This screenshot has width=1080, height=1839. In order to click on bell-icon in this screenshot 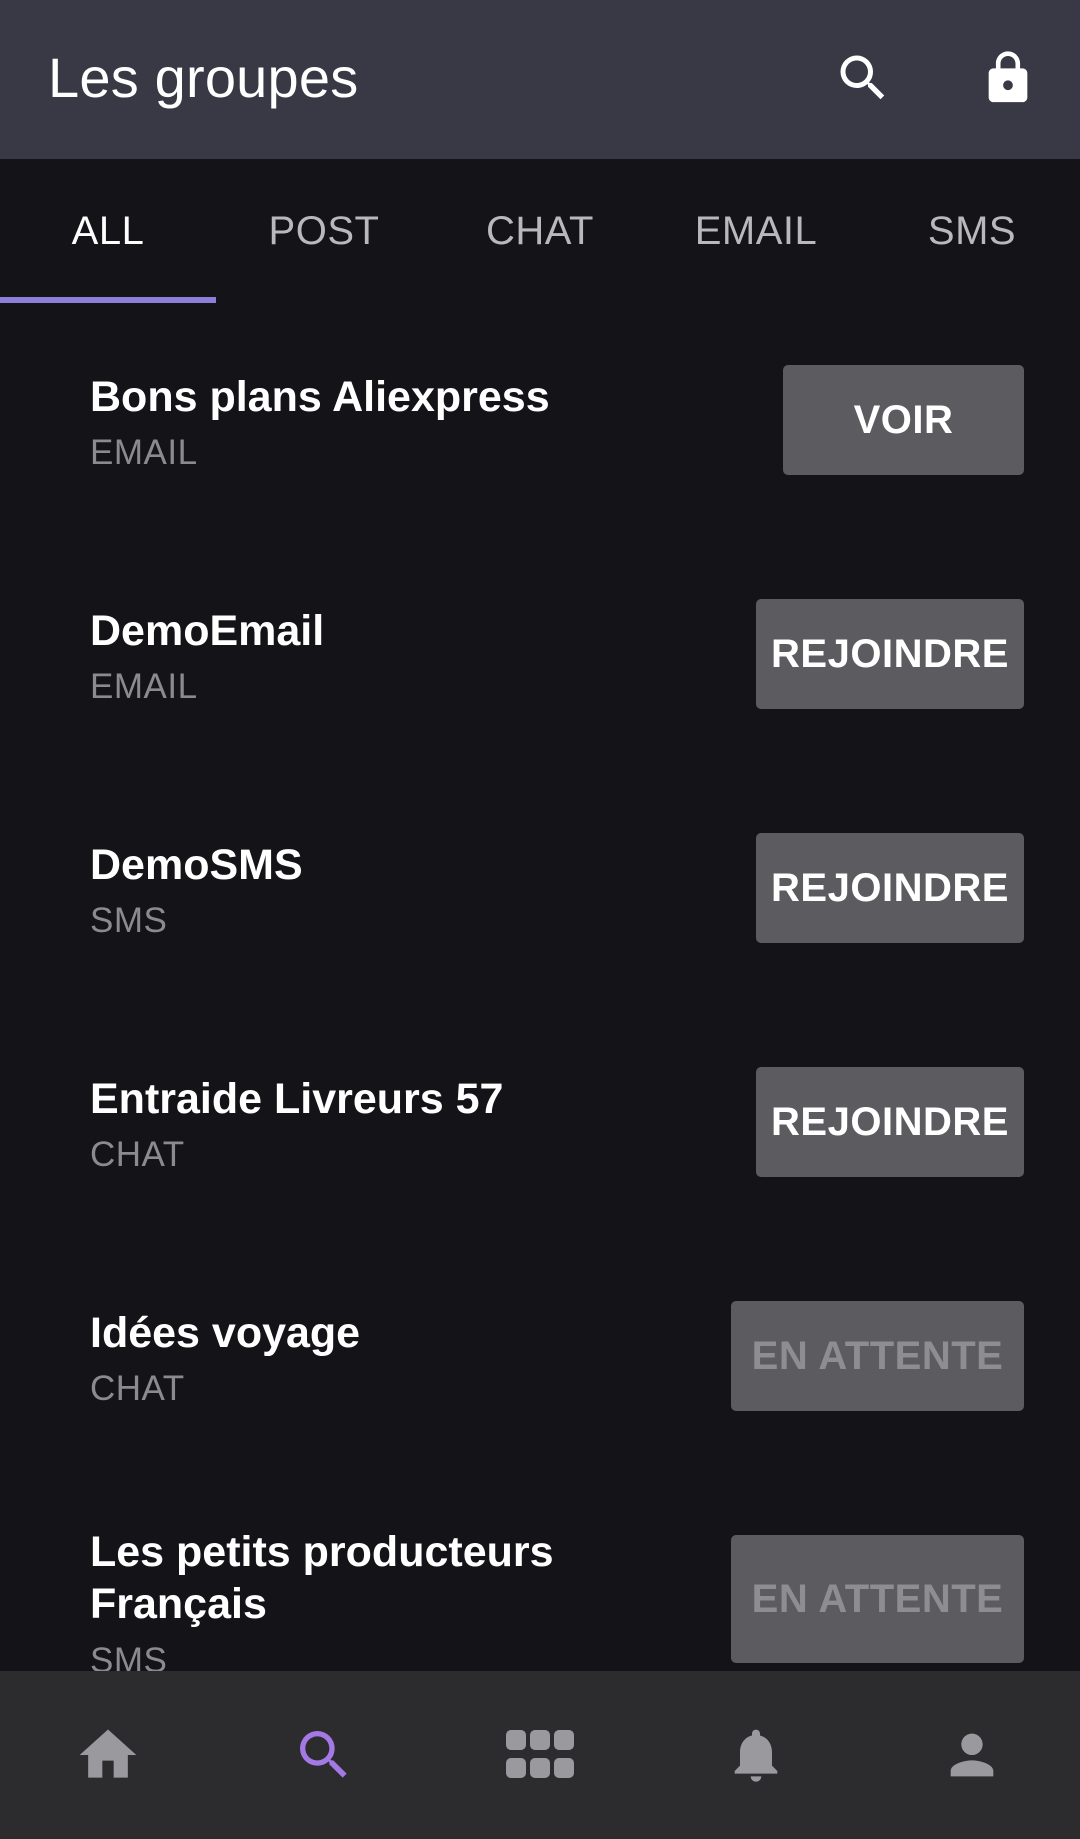, I will do `click(756, 1755)`.